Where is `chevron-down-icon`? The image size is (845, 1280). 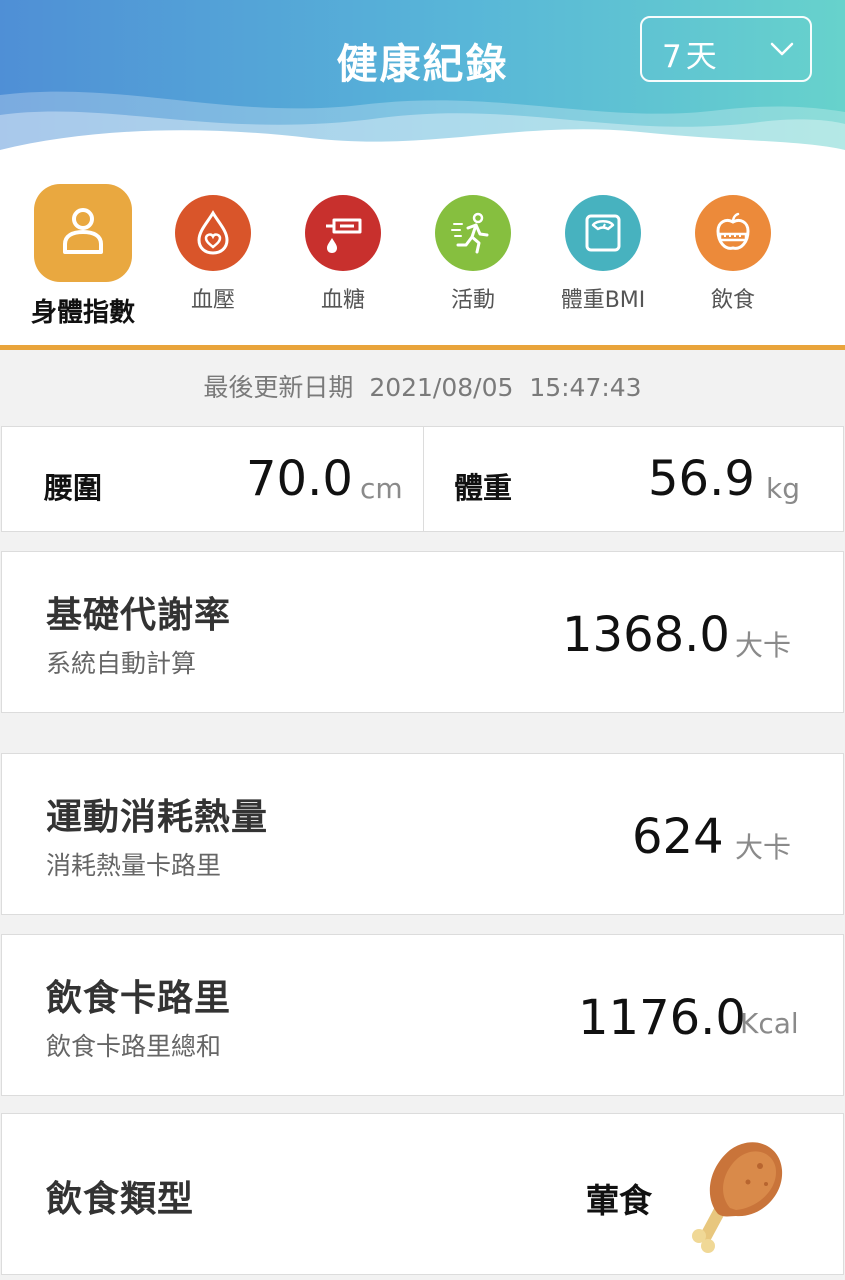 chevron-down-icon is located at coordinates (782, 49).